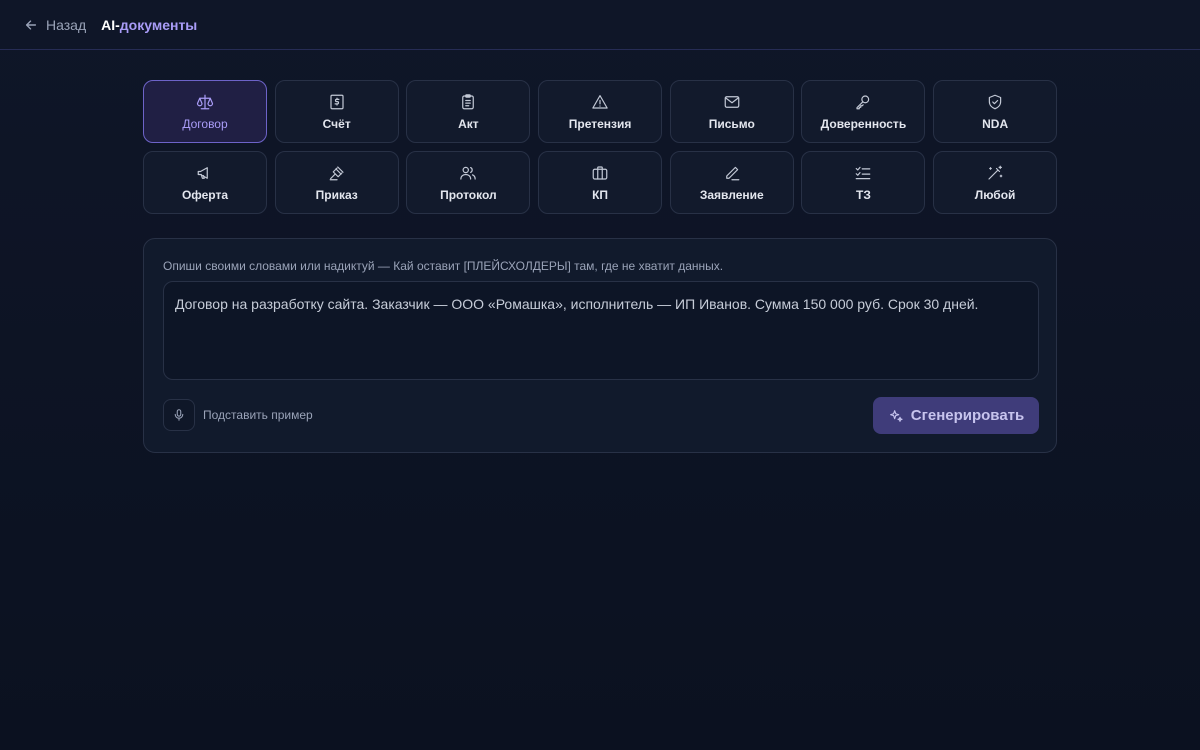 This screenshot has width=1200, height=750. Describe the element at coordinates (110, 24) in the screenshot. I see `brand-prefix: AI-` at that location.